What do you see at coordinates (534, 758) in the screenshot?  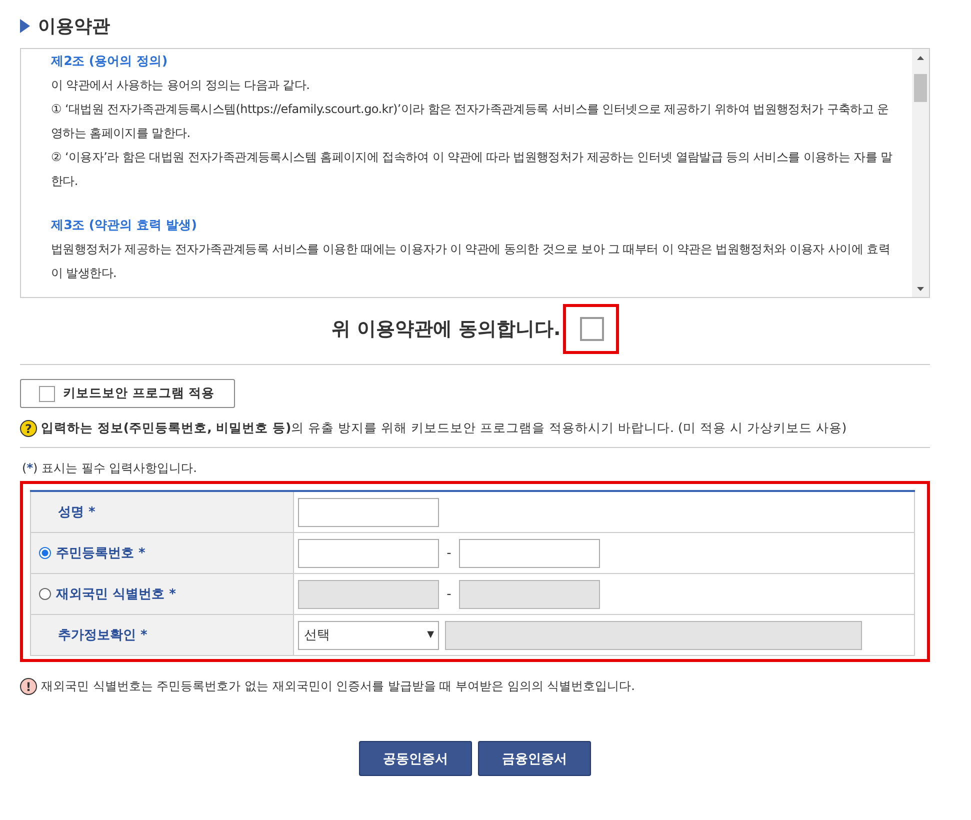 I see `certificate-button: 금융인증서` at bounding box center [534, 758].